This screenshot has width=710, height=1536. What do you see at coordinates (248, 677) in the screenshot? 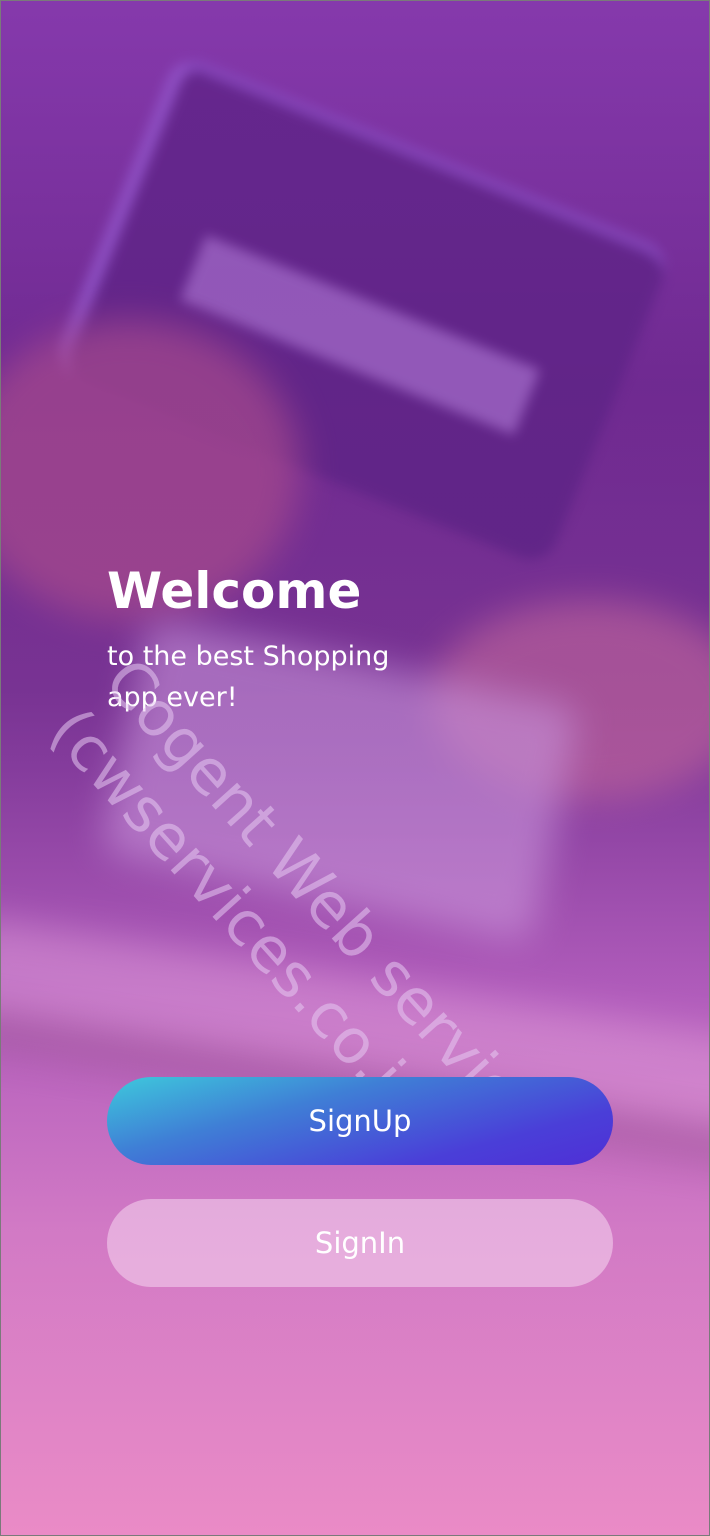
I see `welcome-subtitle: to the best Shopping app ever!` at bounding box center [248, 677].